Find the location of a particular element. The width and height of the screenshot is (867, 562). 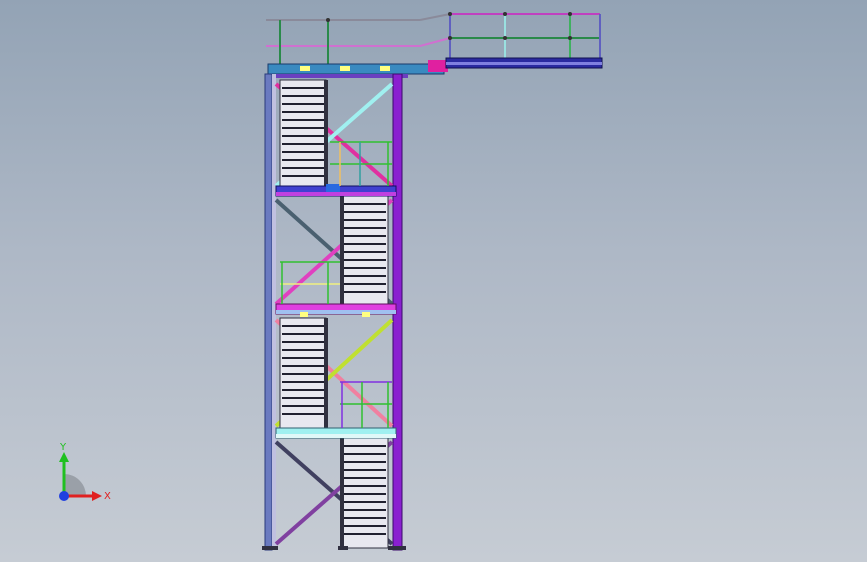

orientation-triad: Y X is located at coordinates (85, 472).